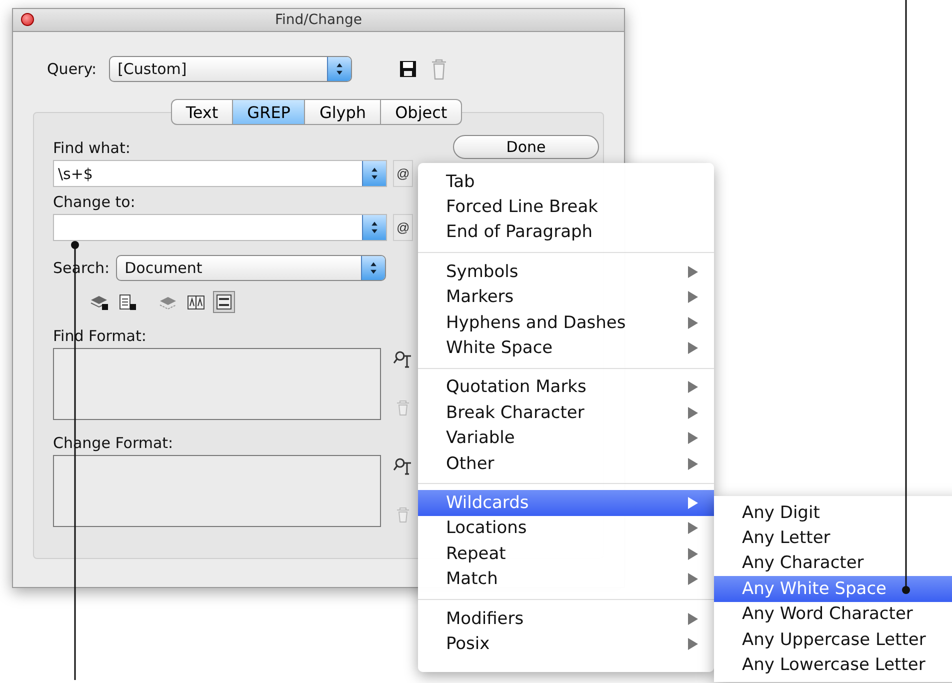  What do you see at coordinates (833, 563) in the screenshot?
I see `menu-item: Any Character` at bounding box center [833, 563].